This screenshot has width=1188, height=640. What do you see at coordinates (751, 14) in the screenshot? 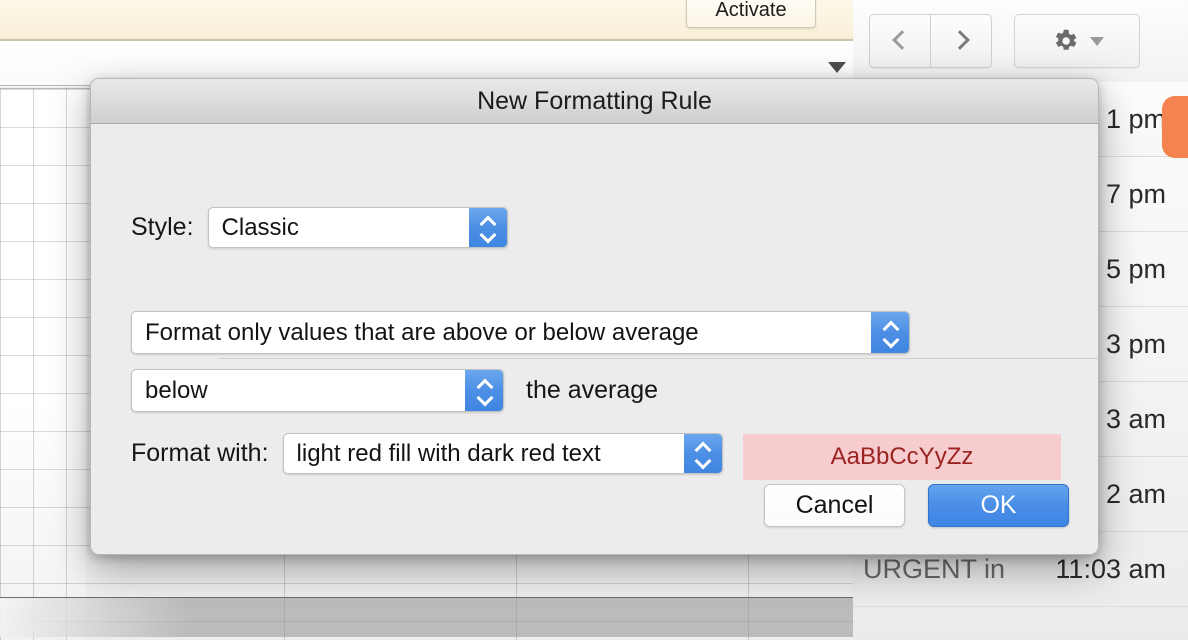
I see `activate-button: Activate` at bounding box center [751, 14].